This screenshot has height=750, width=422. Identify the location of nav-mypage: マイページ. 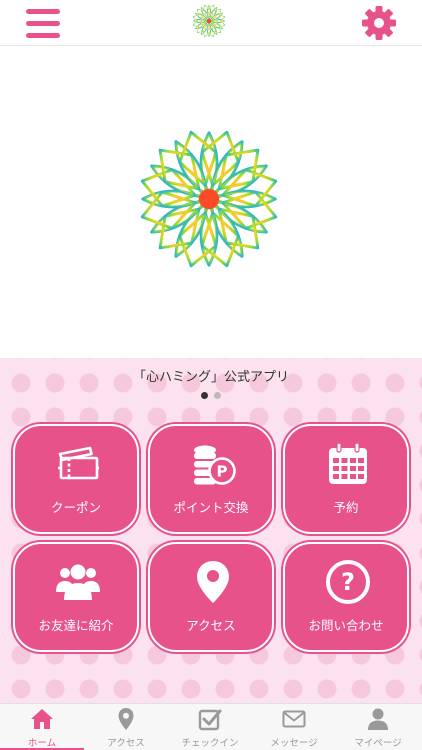
(378, 727).